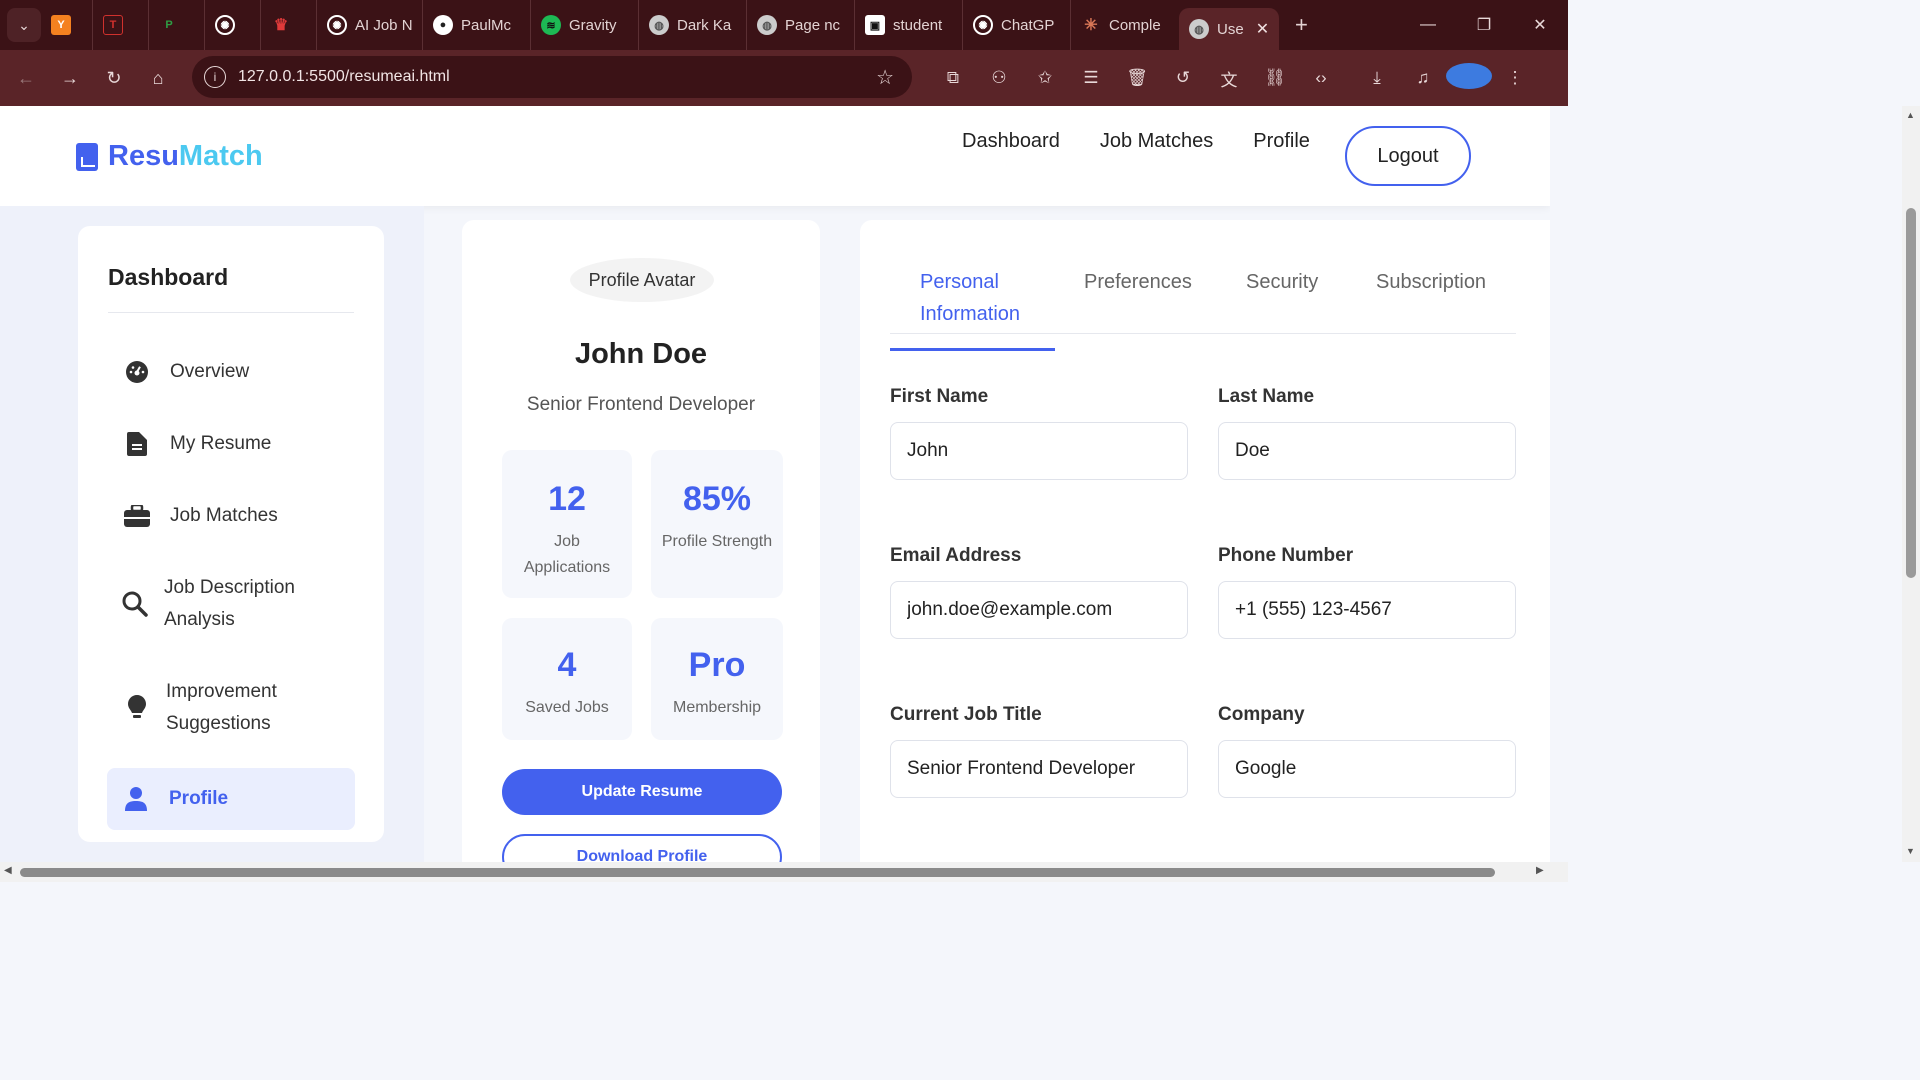  Describe the element at coordinates (1321, 78) in the screenshot. I see `code-icon: ‹›` at that location.